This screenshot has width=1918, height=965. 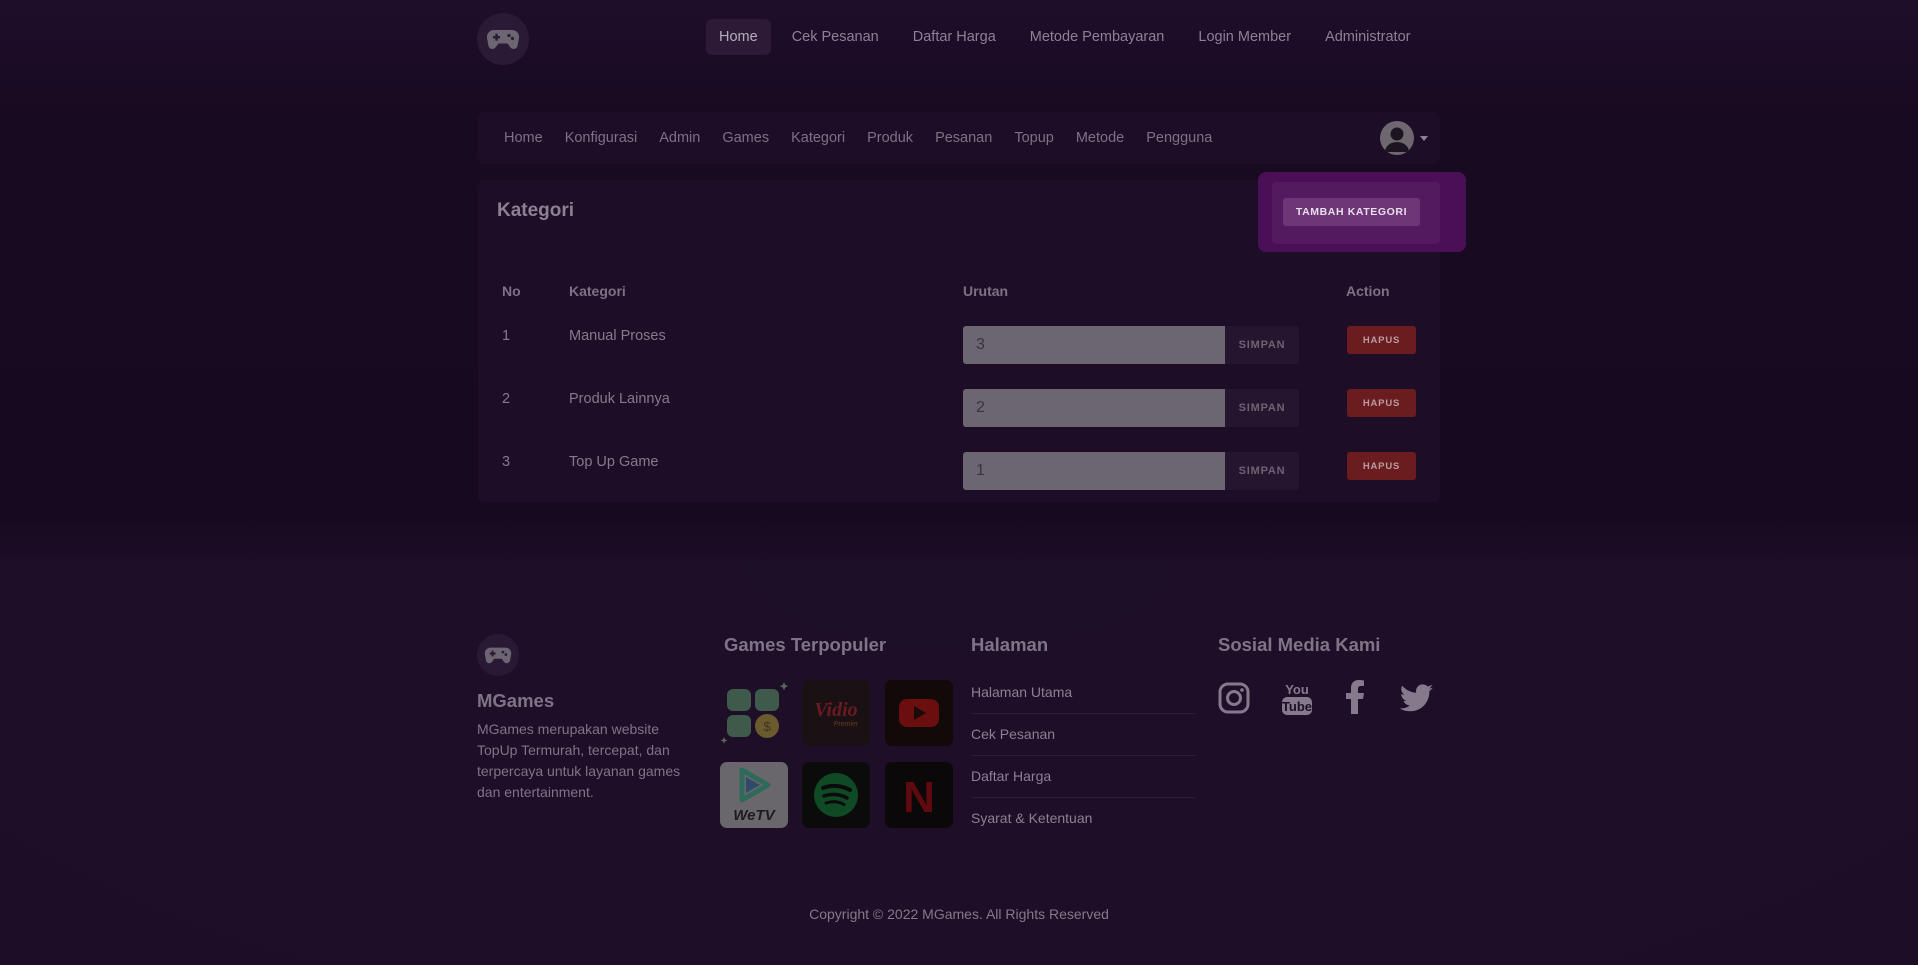 What do you see at coordinates (506, 399) in the screenshot?
I see `row-number: 2` at bounding box center [506, 399].